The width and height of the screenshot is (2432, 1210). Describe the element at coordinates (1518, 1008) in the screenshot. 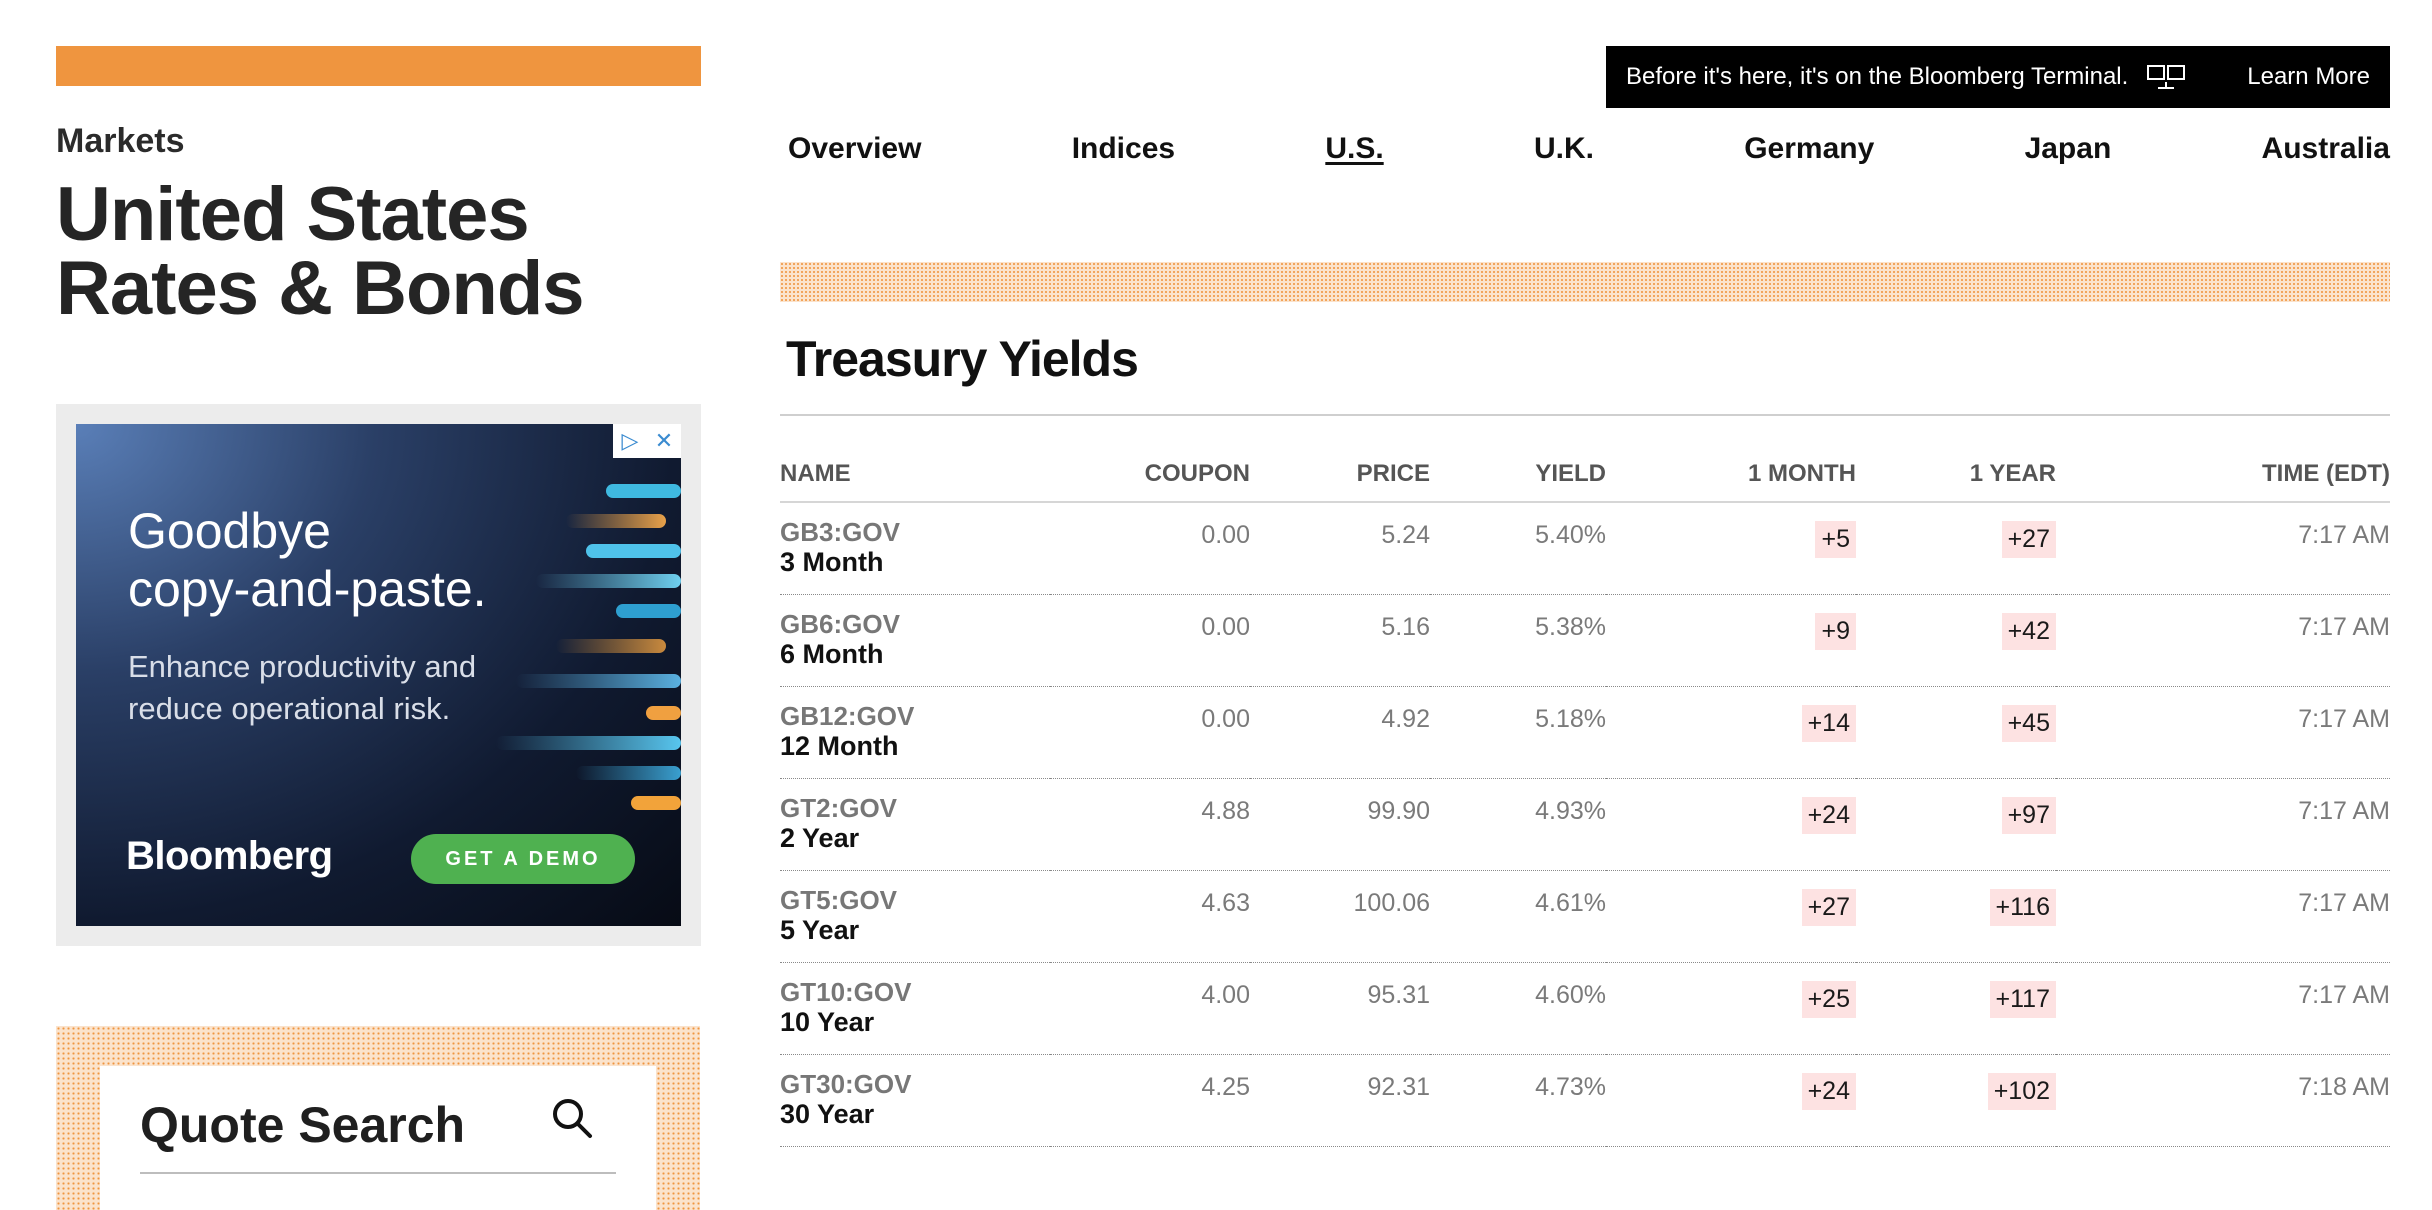

I see `yield-cell: 4.60%` at that location.